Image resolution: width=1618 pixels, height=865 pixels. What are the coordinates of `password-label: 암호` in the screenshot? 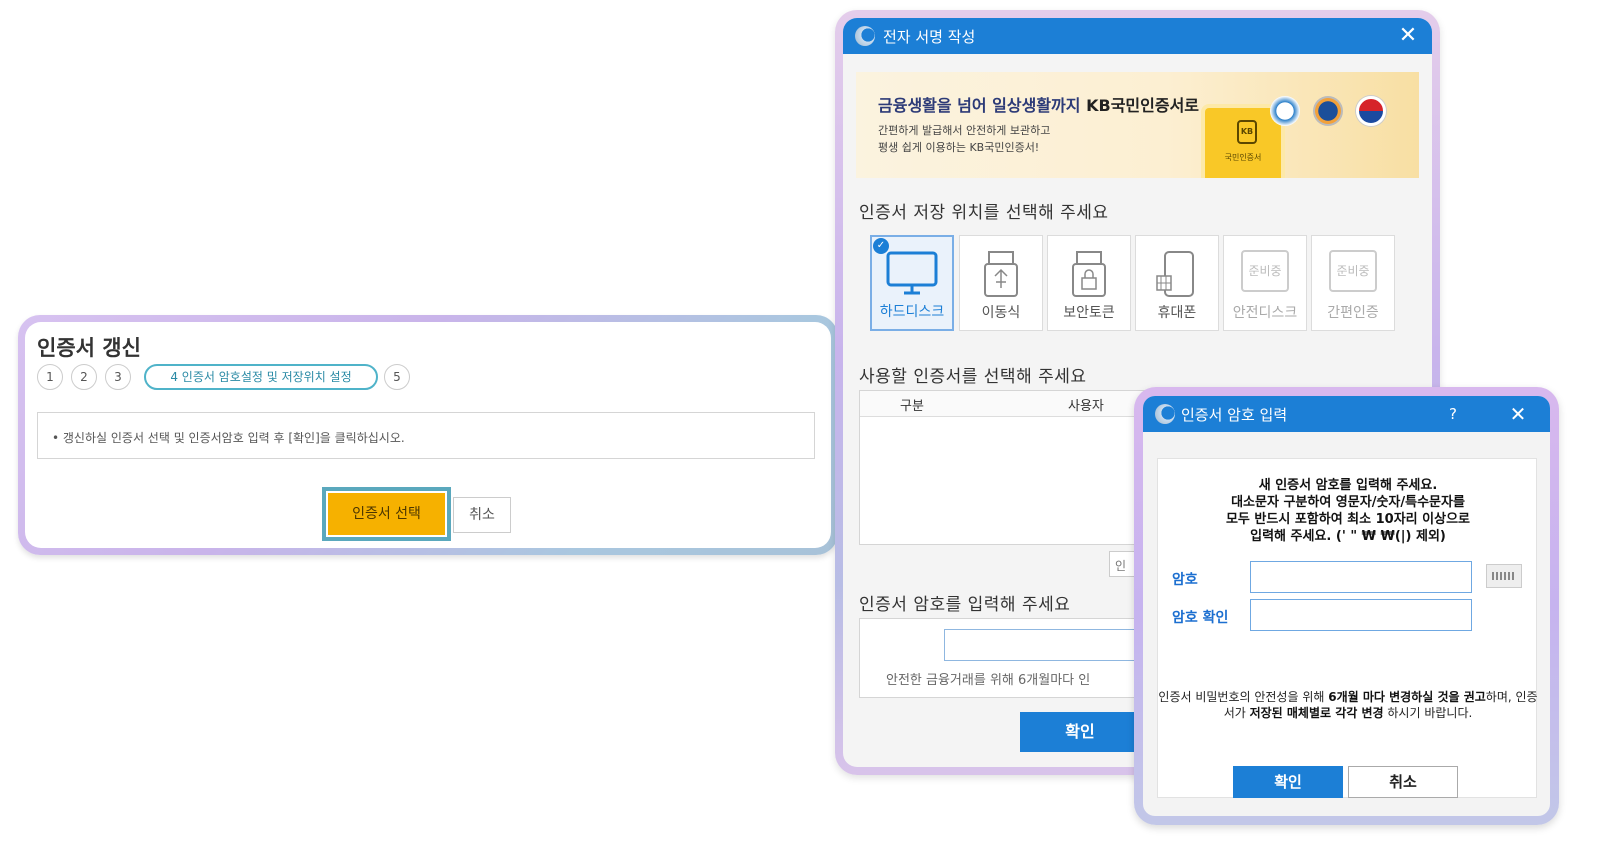 It's located at (1185, 580).